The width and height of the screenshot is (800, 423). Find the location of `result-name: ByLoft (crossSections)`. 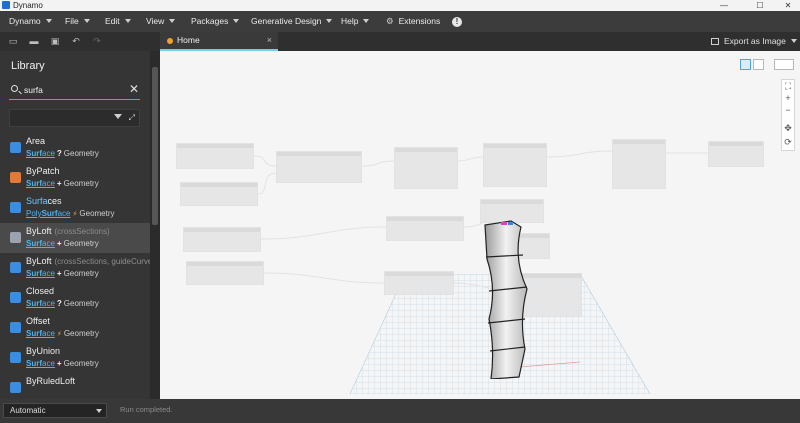

result-name: ByLoft (crossSections) is located at coordinates (68, 231).